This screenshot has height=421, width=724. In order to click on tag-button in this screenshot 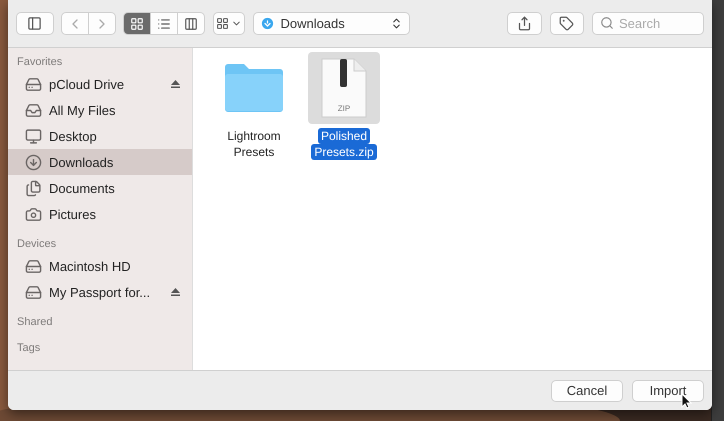, I will do `click(567, 23)`.